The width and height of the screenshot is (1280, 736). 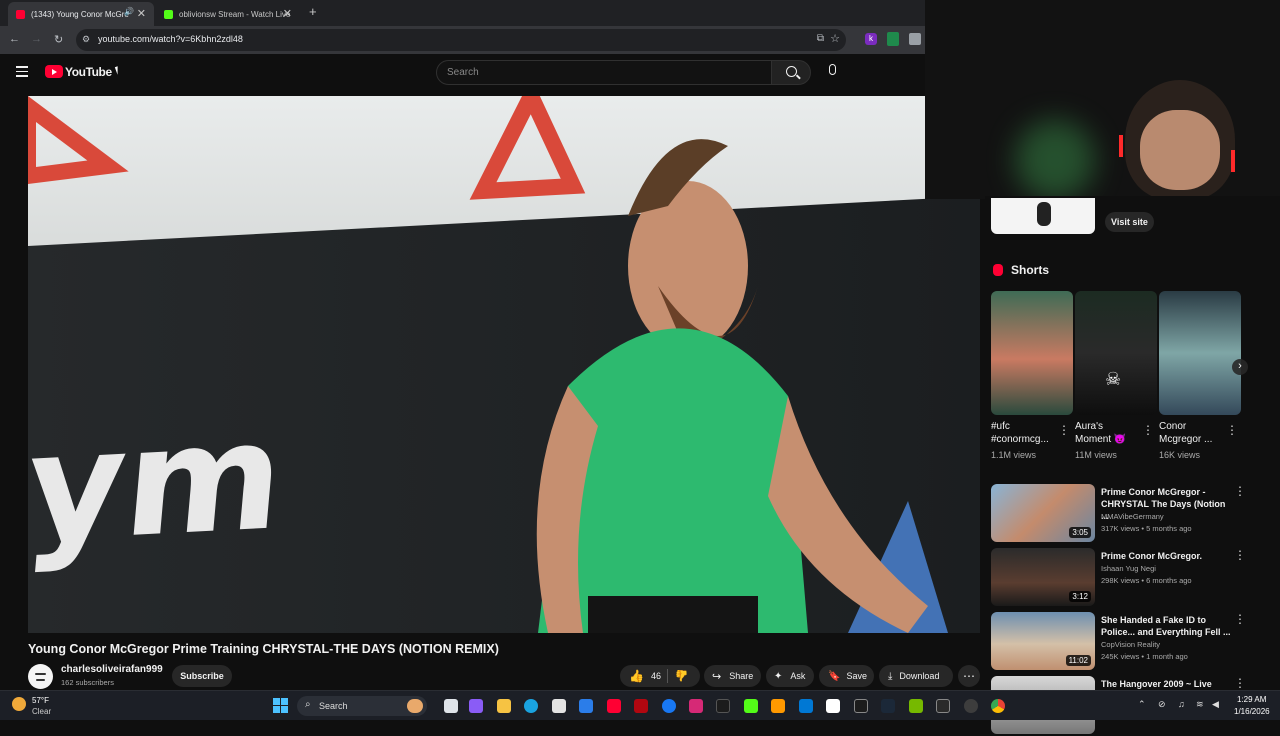 What do you see at coordinates (81, 14) in the screenshot?
I see `tab-youtube: (1343) Young Conor McGre 🔊 ✕` at bounding box center [81, 14].